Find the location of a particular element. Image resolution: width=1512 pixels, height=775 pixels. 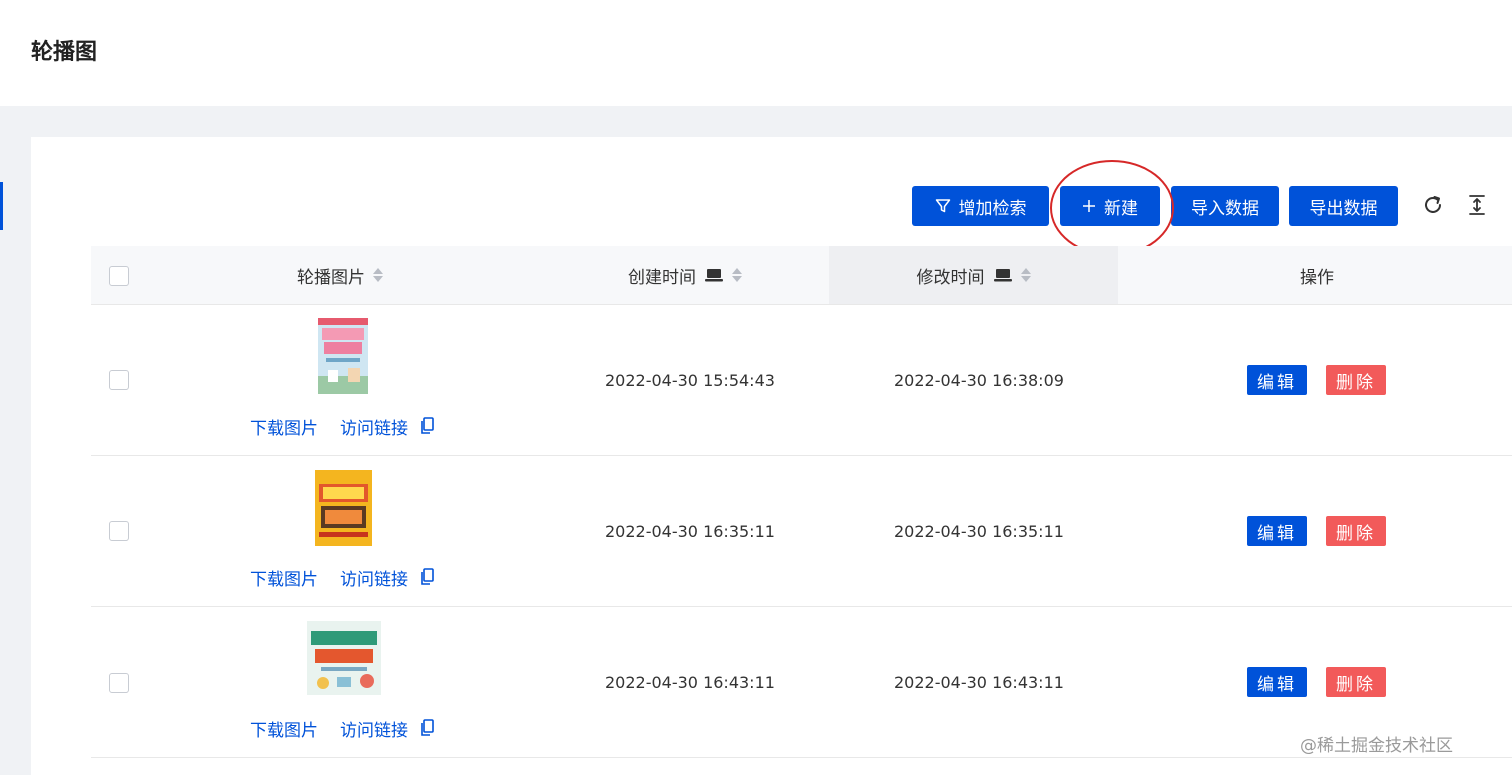

column-header-created: 创建时间 is located at coordinates (685, 275).